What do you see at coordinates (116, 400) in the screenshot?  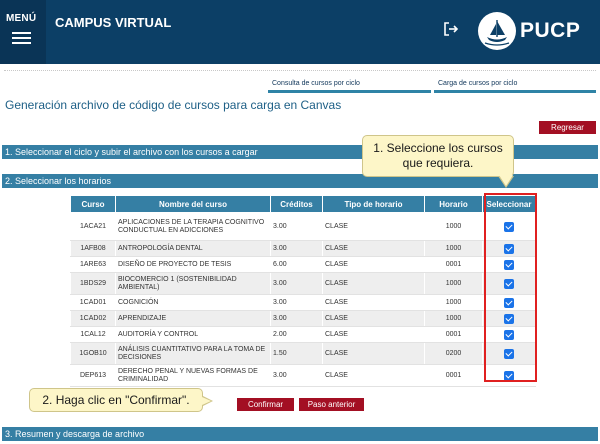 I see `callout-click-confirm: 2. Haga clic en "Confirmar".` at bounding box center [116, 400].